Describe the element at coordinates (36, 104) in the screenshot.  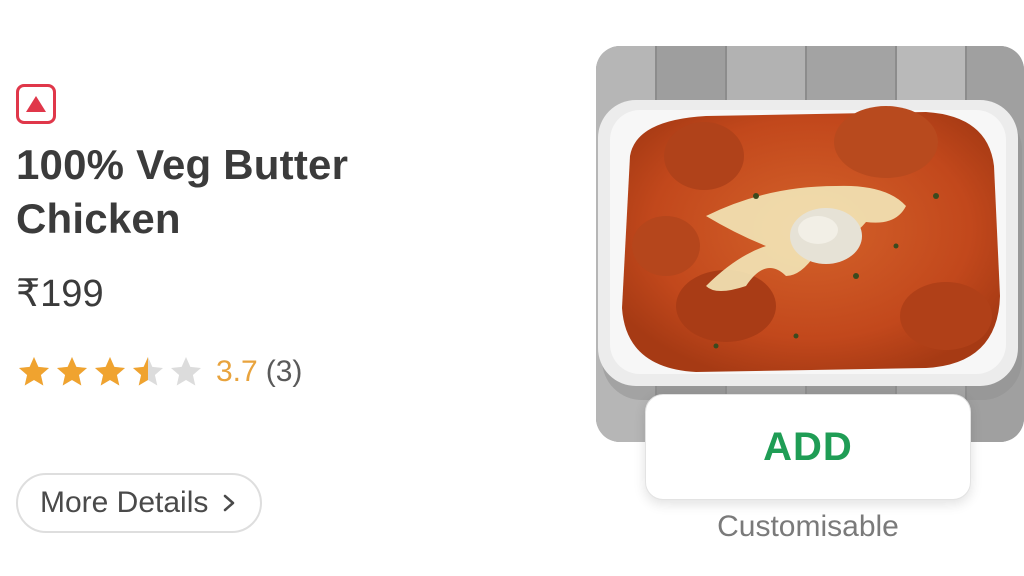
I see `non-veg-indicator-icon` at that location.